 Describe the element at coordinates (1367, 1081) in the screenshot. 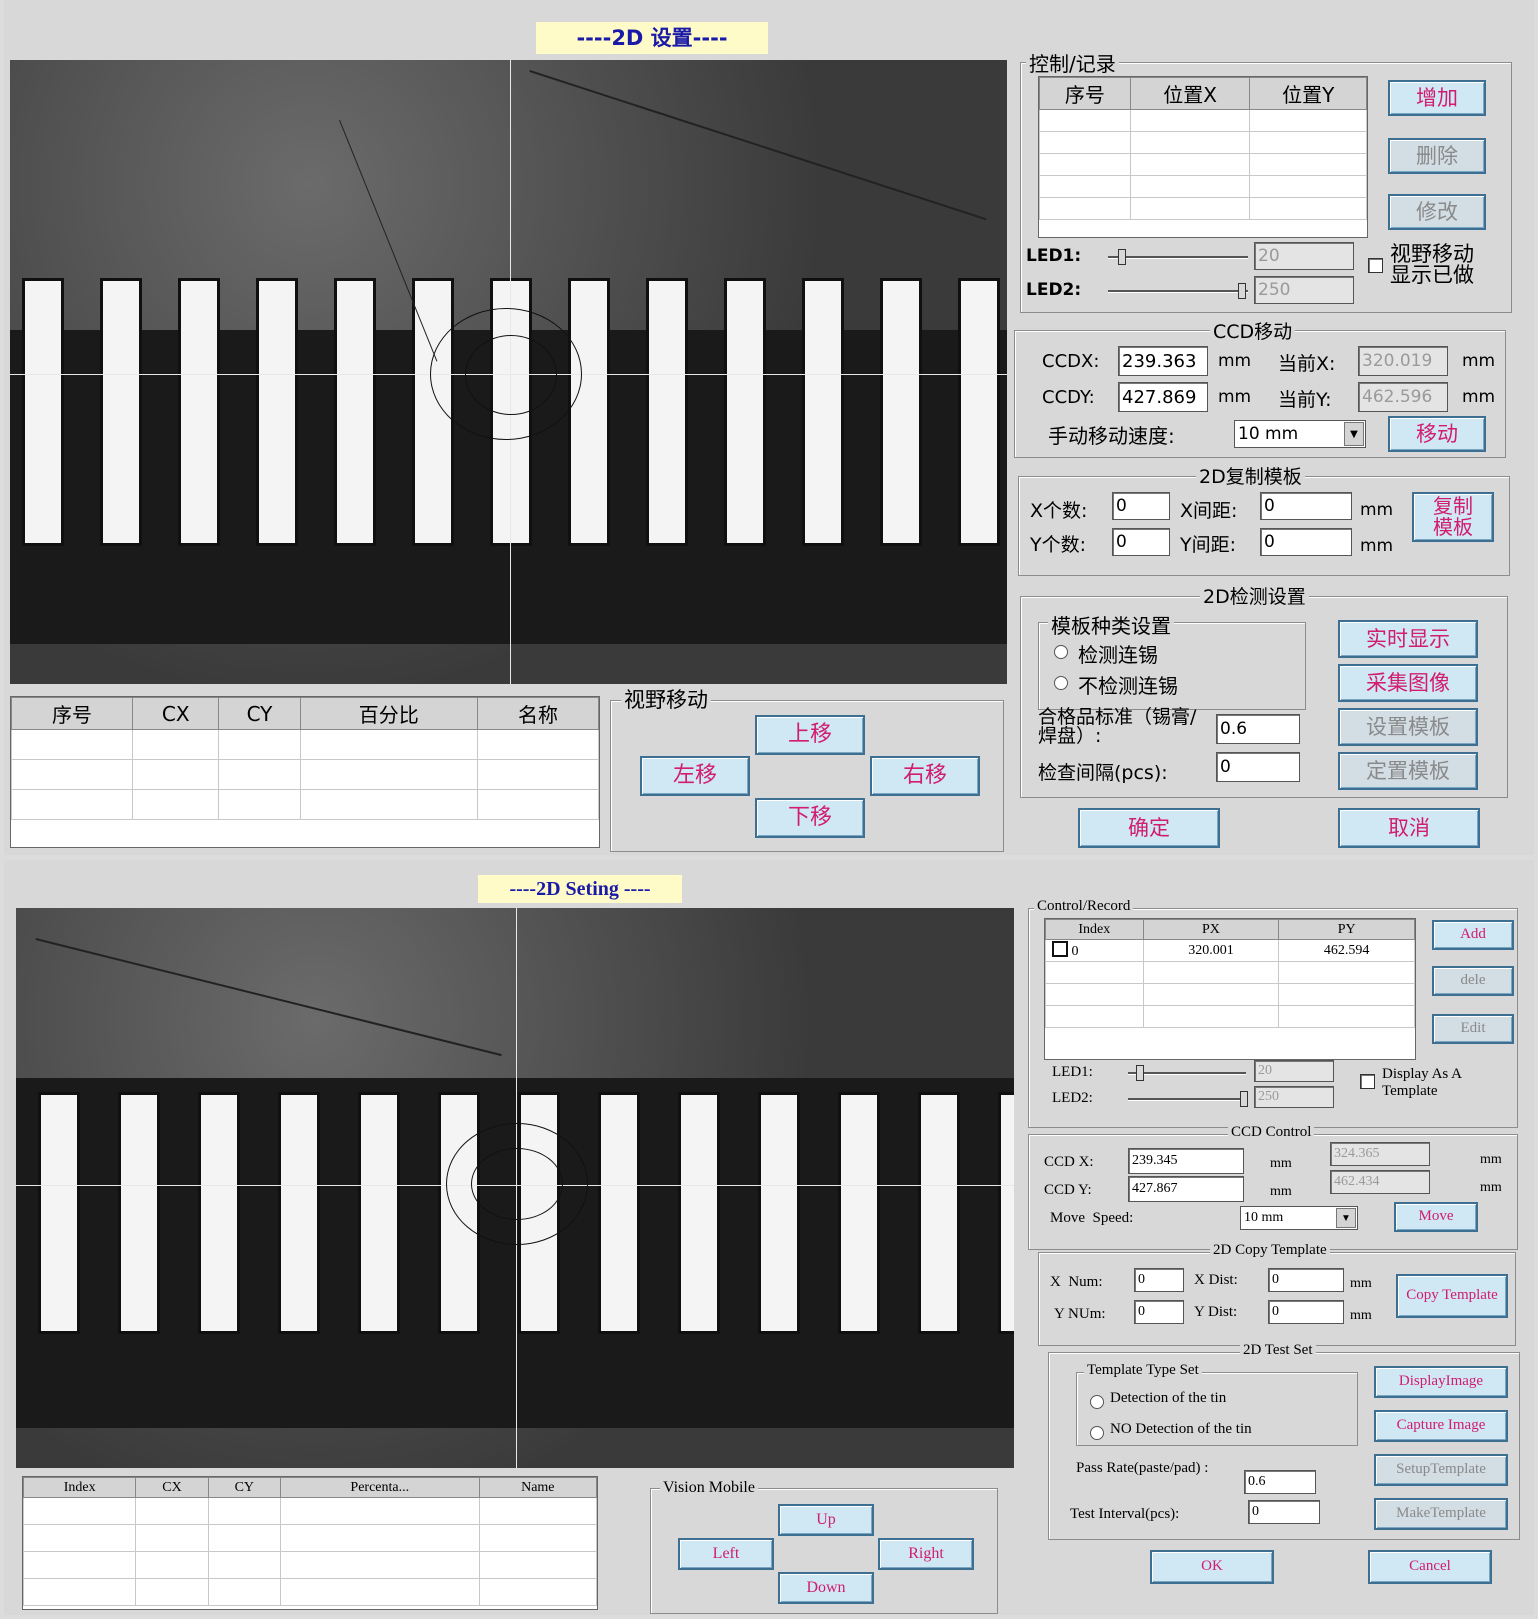

I see `display-as-template-checkbox` at that location.